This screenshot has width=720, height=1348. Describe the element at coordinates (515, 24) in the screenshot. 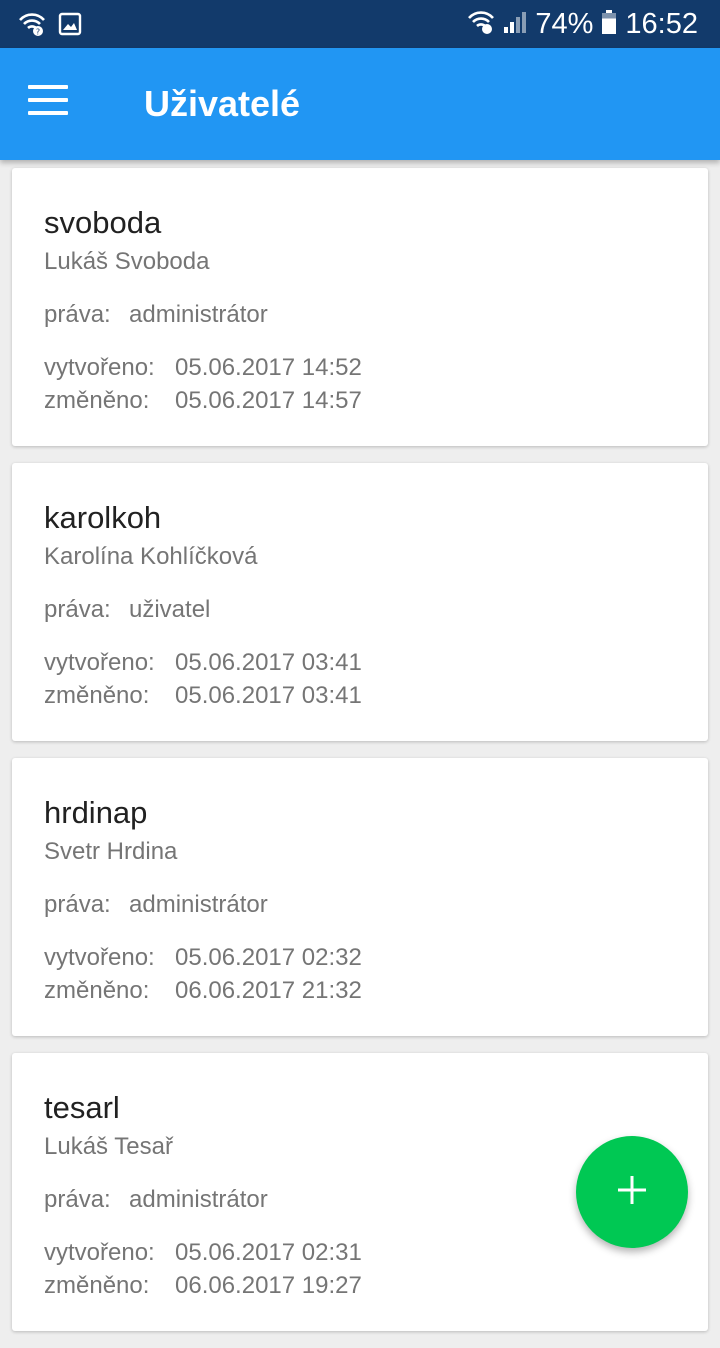

I see `signal-icon` at that location.